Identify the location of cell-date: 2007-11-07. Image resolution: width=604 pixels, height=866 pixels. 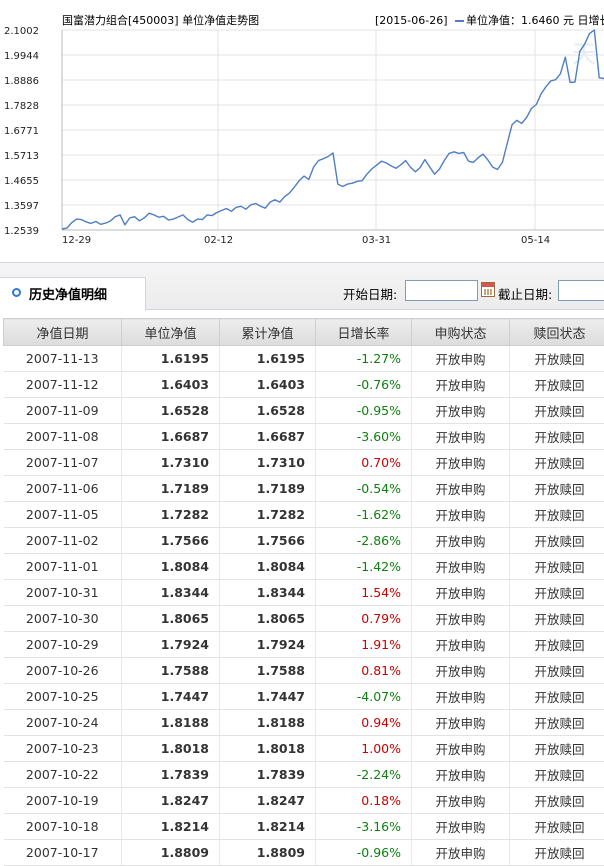
(62, 462).